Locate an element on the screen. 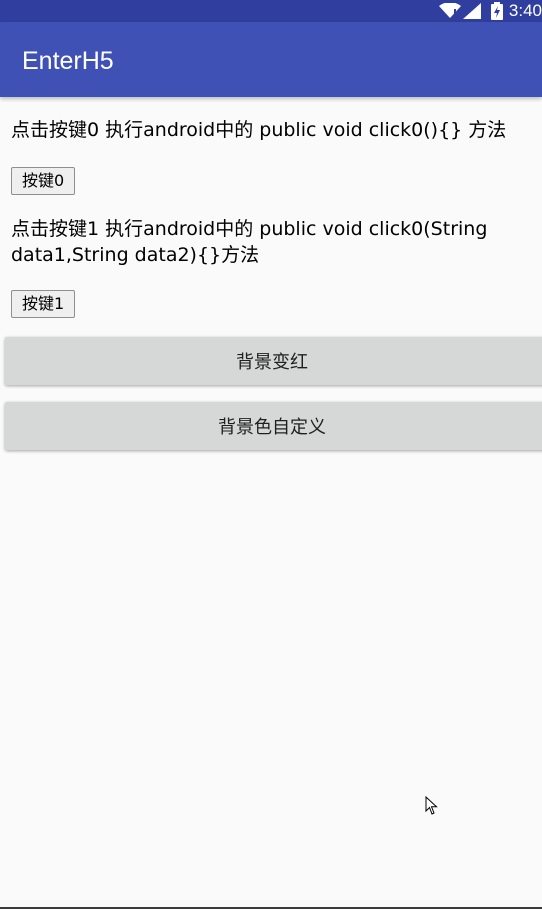 The image size is (542, 909). battery-charging-icon is located at coordinates (496, 11).